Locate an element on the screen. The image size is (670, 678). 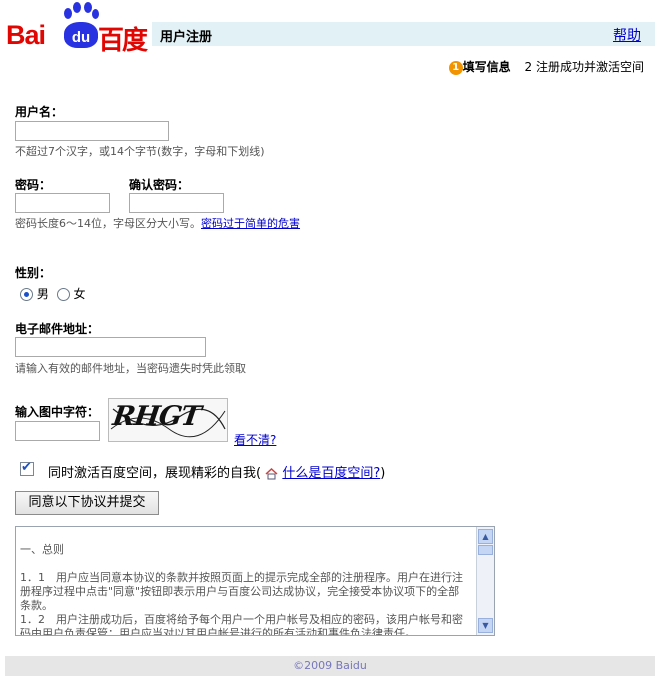
activate-space-row: 同时激活百度空间，展现精彩的自我( 什么是百度空间?) is located at coordinates (216, 471).